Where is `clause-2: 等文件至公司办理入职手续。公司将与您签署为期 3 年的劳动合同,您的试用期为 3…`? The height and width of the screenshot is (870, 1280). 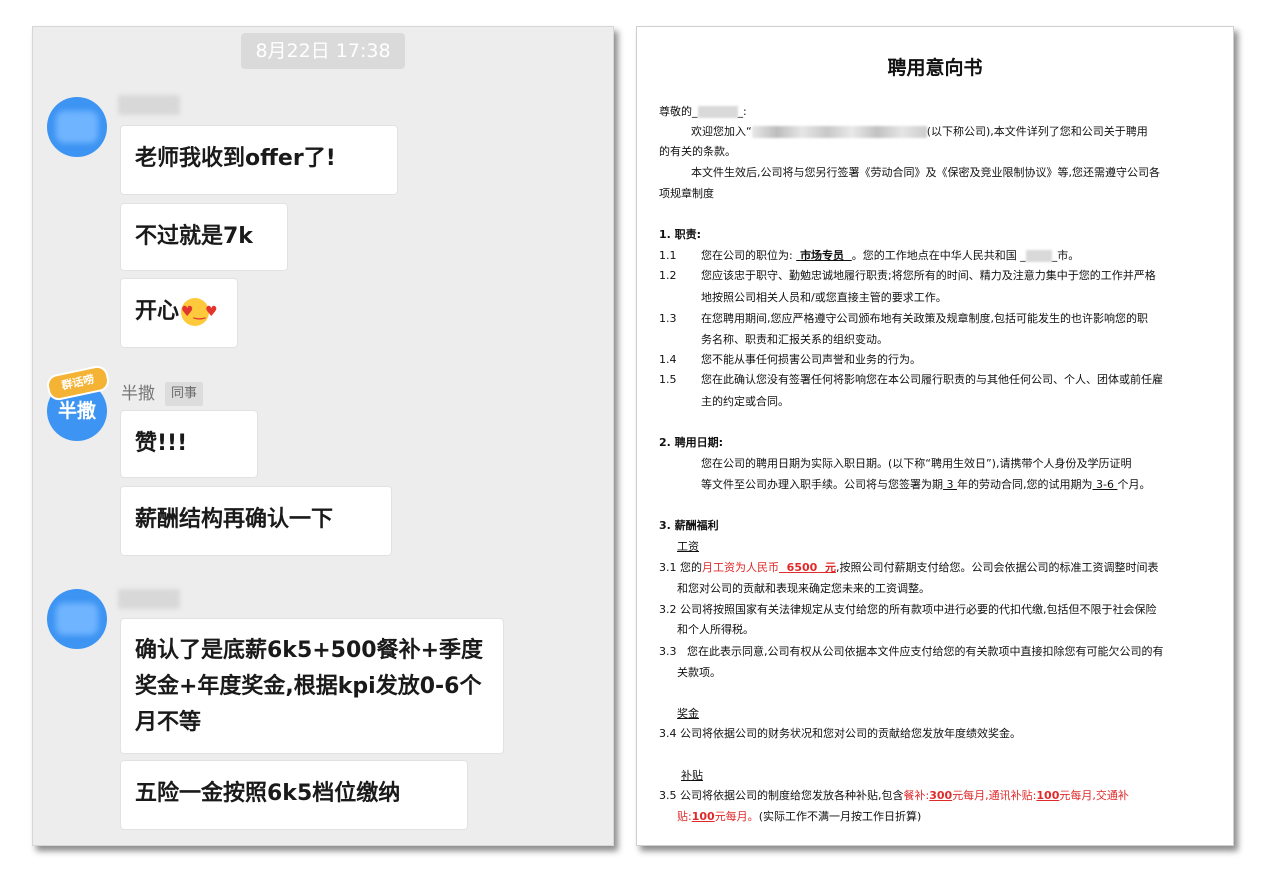
clause-2: 等文件至公司办理入职手续。公司将与您签署为期 3 年的劳动合同,您的试用期为 3… is located at coordinates (926, 484).